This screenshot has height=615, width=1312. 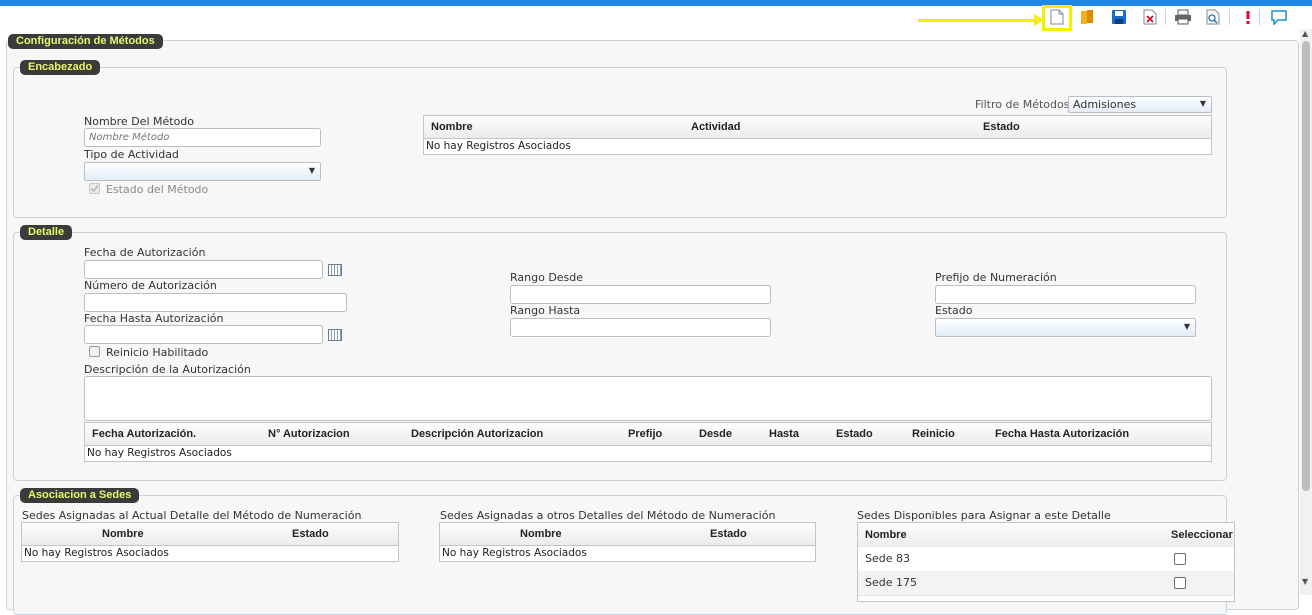 What do you see at coordinates (1046, 583) in the screenshot?
I see `table-row: Sede 175` at bounding box center [1046, 583].